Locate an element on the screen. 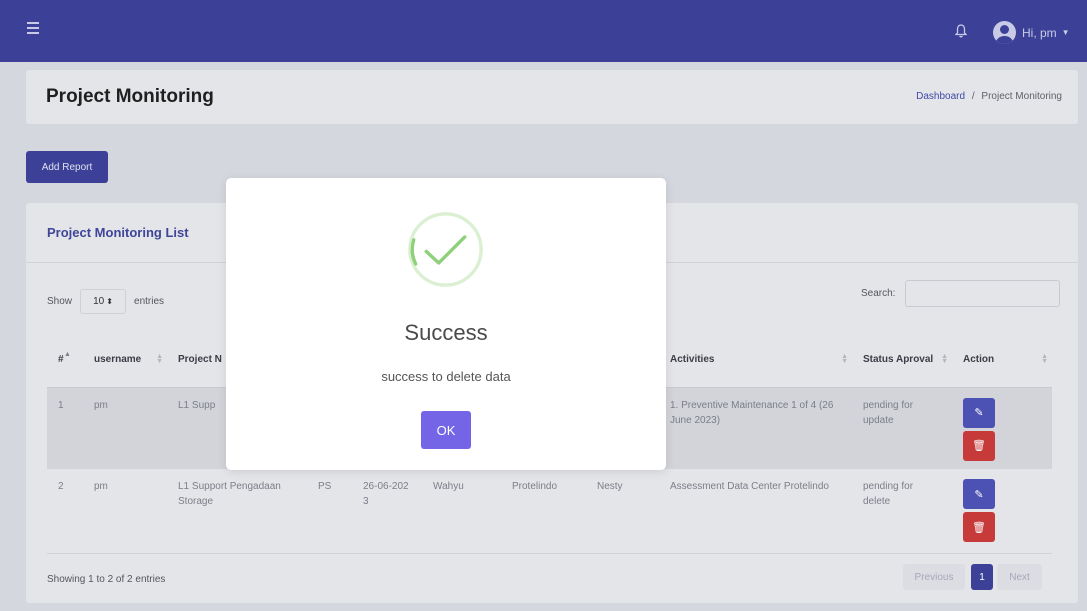 This screenshot has height=611, width=1087. page-length-control: Show 10 ⬍ entries is located at coordinates (105, 301).